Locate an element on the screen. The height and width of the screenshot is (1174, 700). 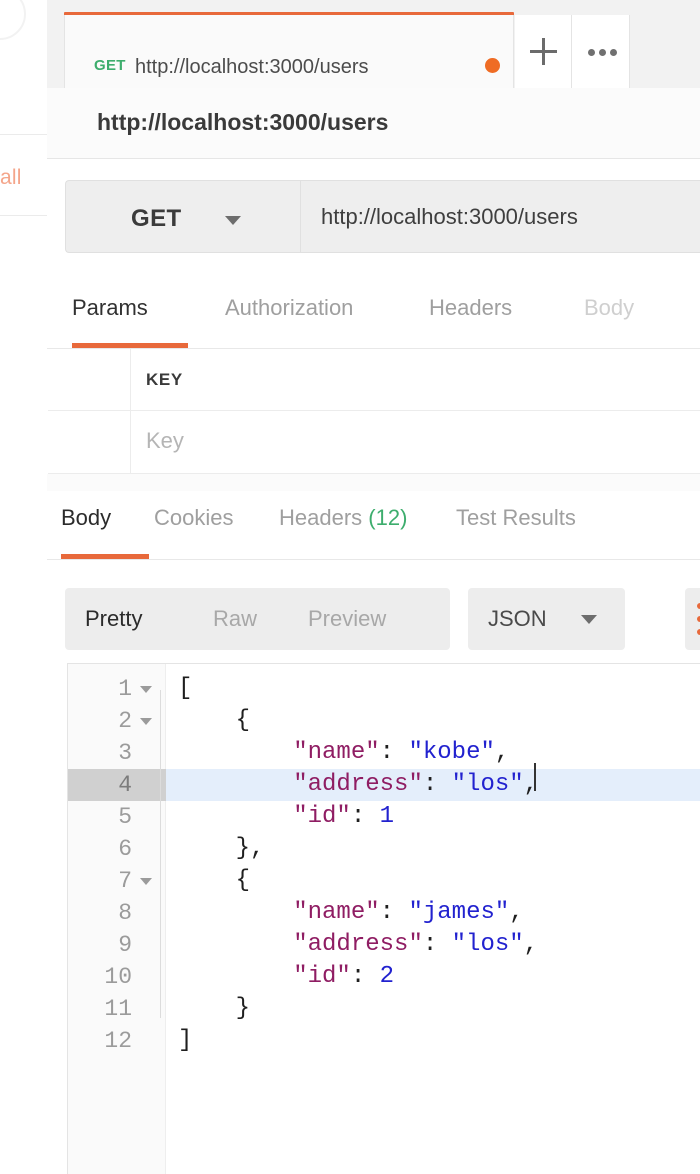
tab-options-button is located at coordinates (601, 51).